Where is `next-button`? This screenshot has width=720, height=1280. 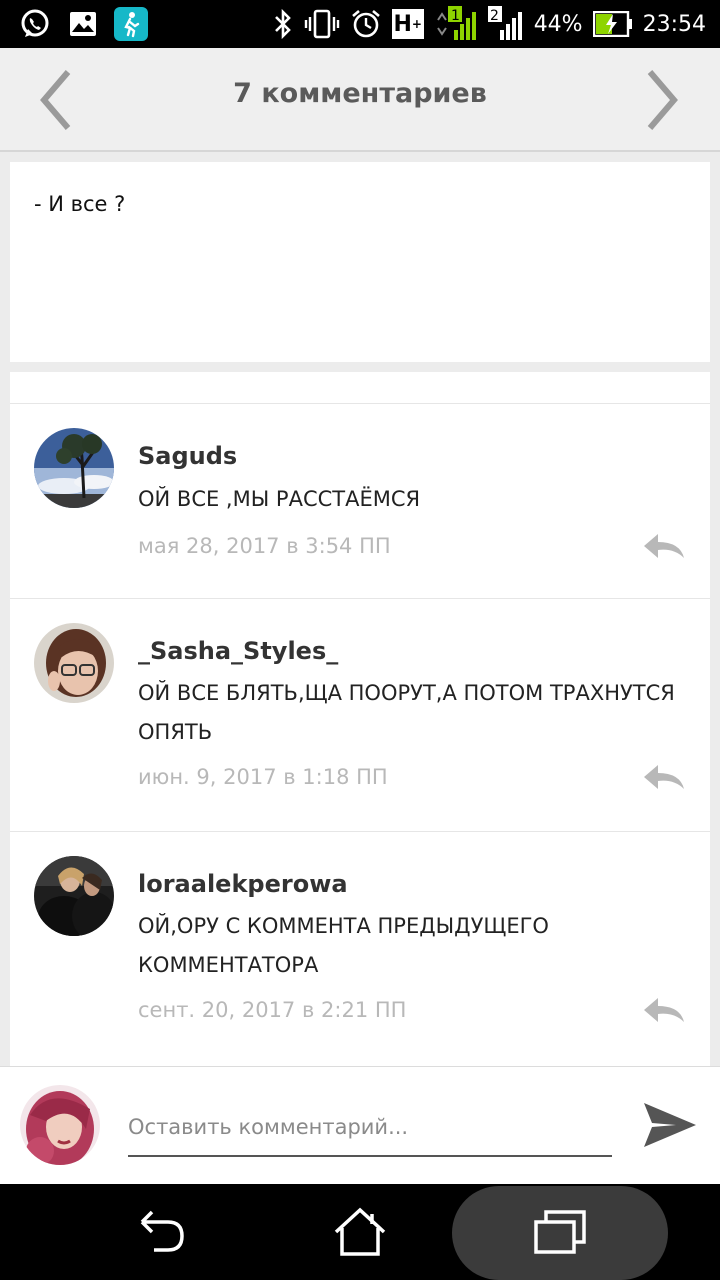 next-button is located at coordinates (662, 100).